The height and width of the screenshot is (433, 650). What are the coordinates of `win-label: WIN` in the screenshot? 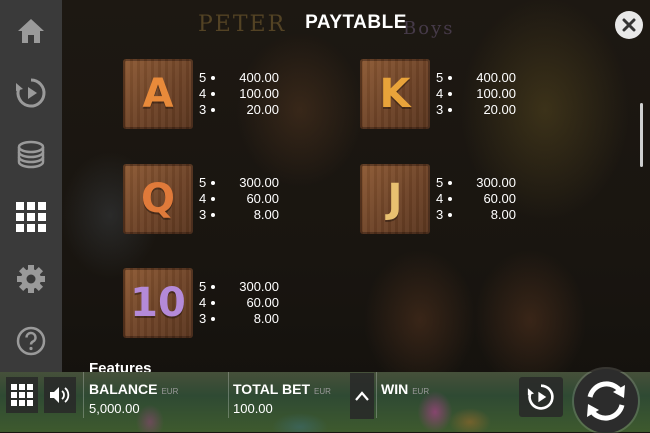 It's located at (395, 389).